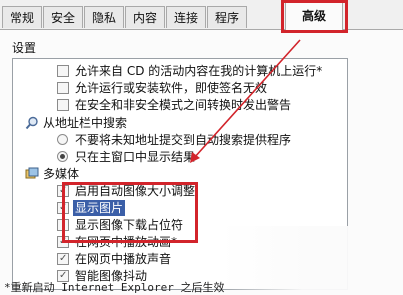  I want to click on setting-label: 在网页中播放声音, so click(123, 259).